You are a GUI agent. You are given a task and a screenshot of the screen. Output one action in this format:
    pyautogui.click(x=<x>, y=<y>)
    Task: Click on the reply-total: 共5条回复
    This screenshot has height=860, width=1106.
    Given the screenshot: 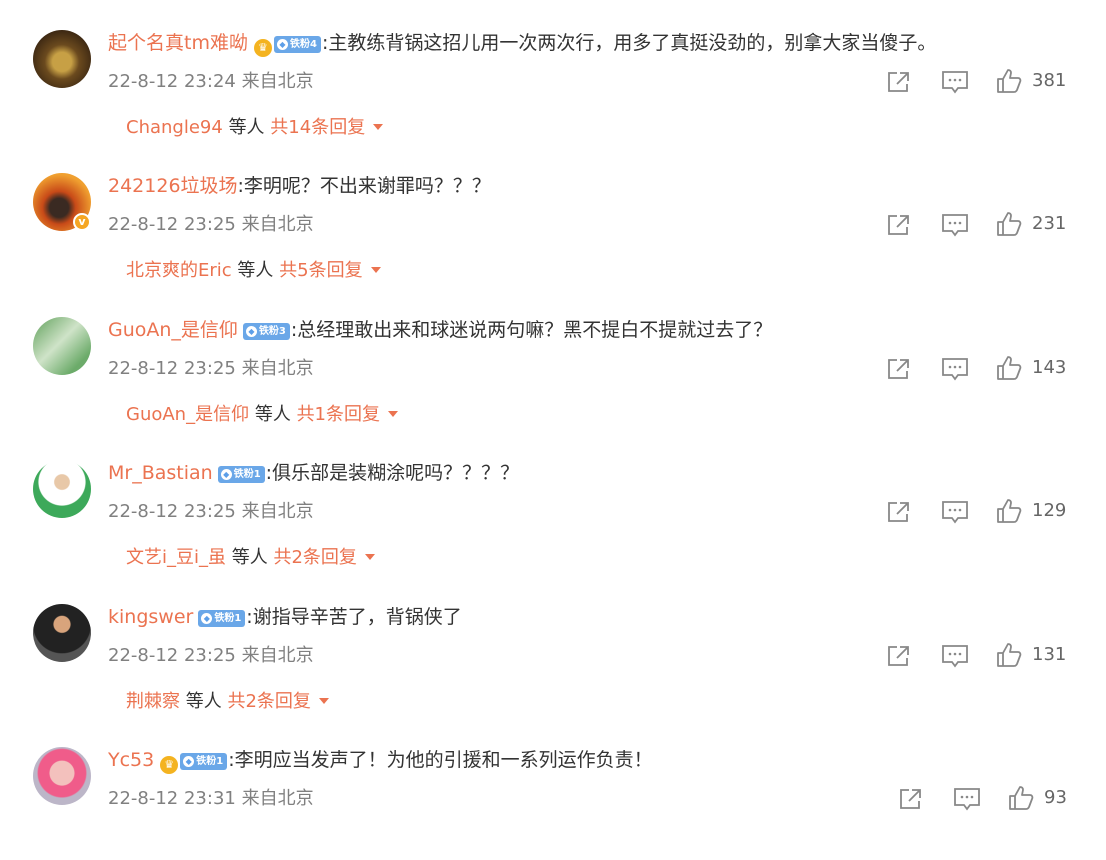 What is the action you would take?
    pyautogui.click(x=320, y=270)
    